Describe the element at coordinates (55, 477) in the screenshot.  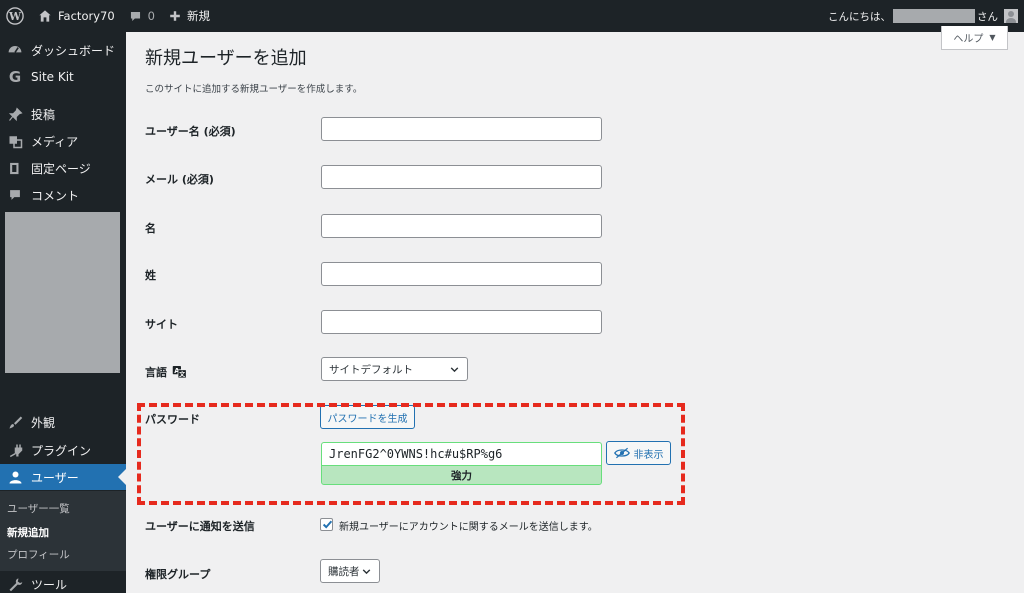
I see `menu-label: ユーザー` at that location.